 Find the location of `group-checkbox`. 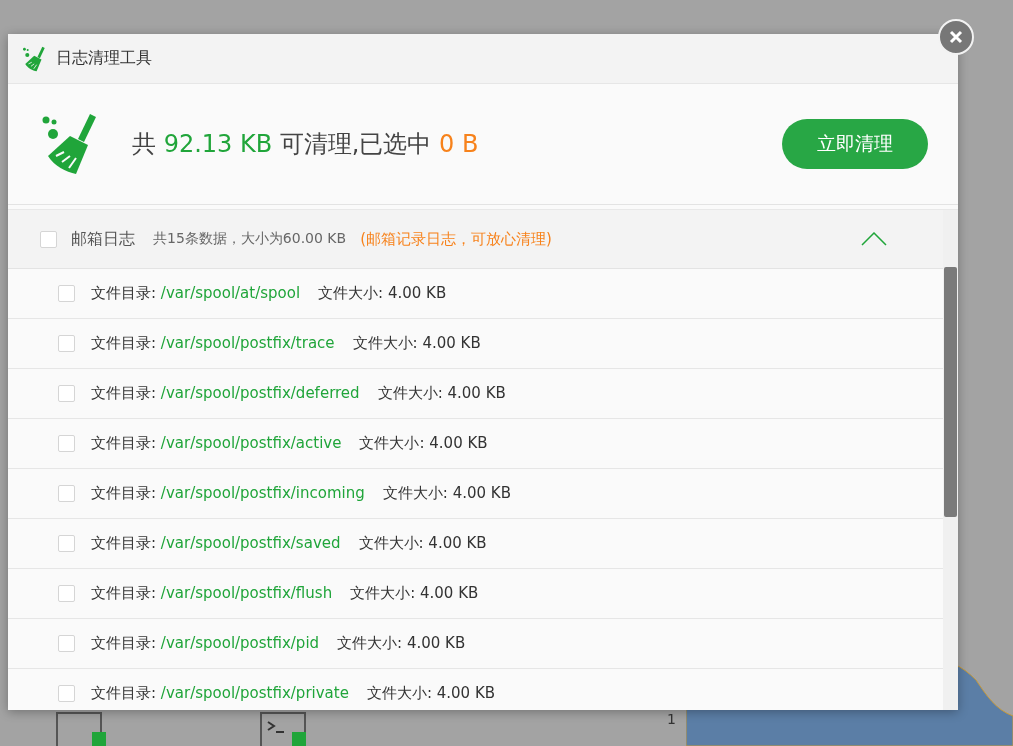

group-checkbox is located at coordinates (48, 239).